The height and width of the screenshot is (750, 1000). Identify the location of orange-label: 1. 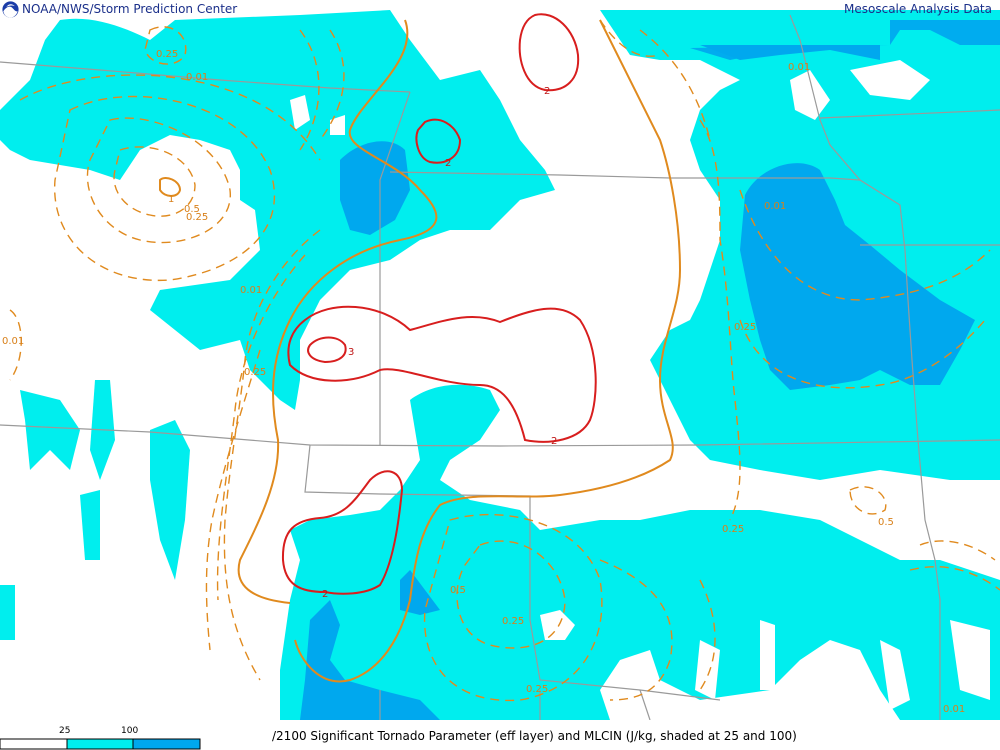
(171, 199).